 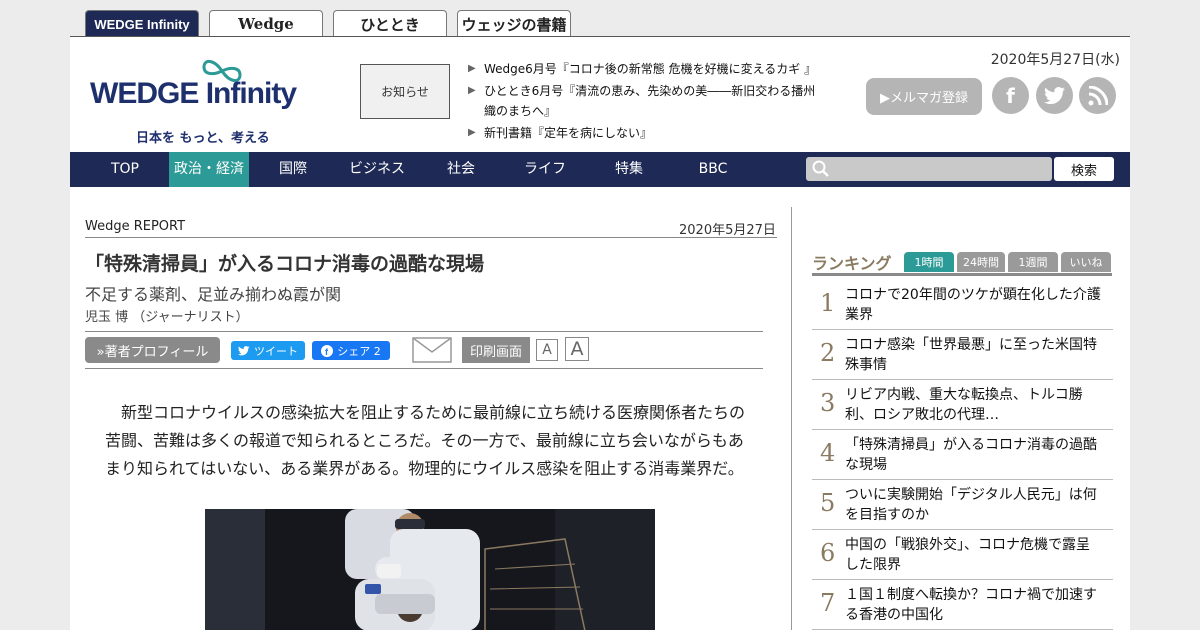 What do you see at coordinates (285, 264) in the screenshot?
I see `article-title: 「特殊清掃員」が入るコロナ消毒の過酷な現場` at bounding box center [285, 264].